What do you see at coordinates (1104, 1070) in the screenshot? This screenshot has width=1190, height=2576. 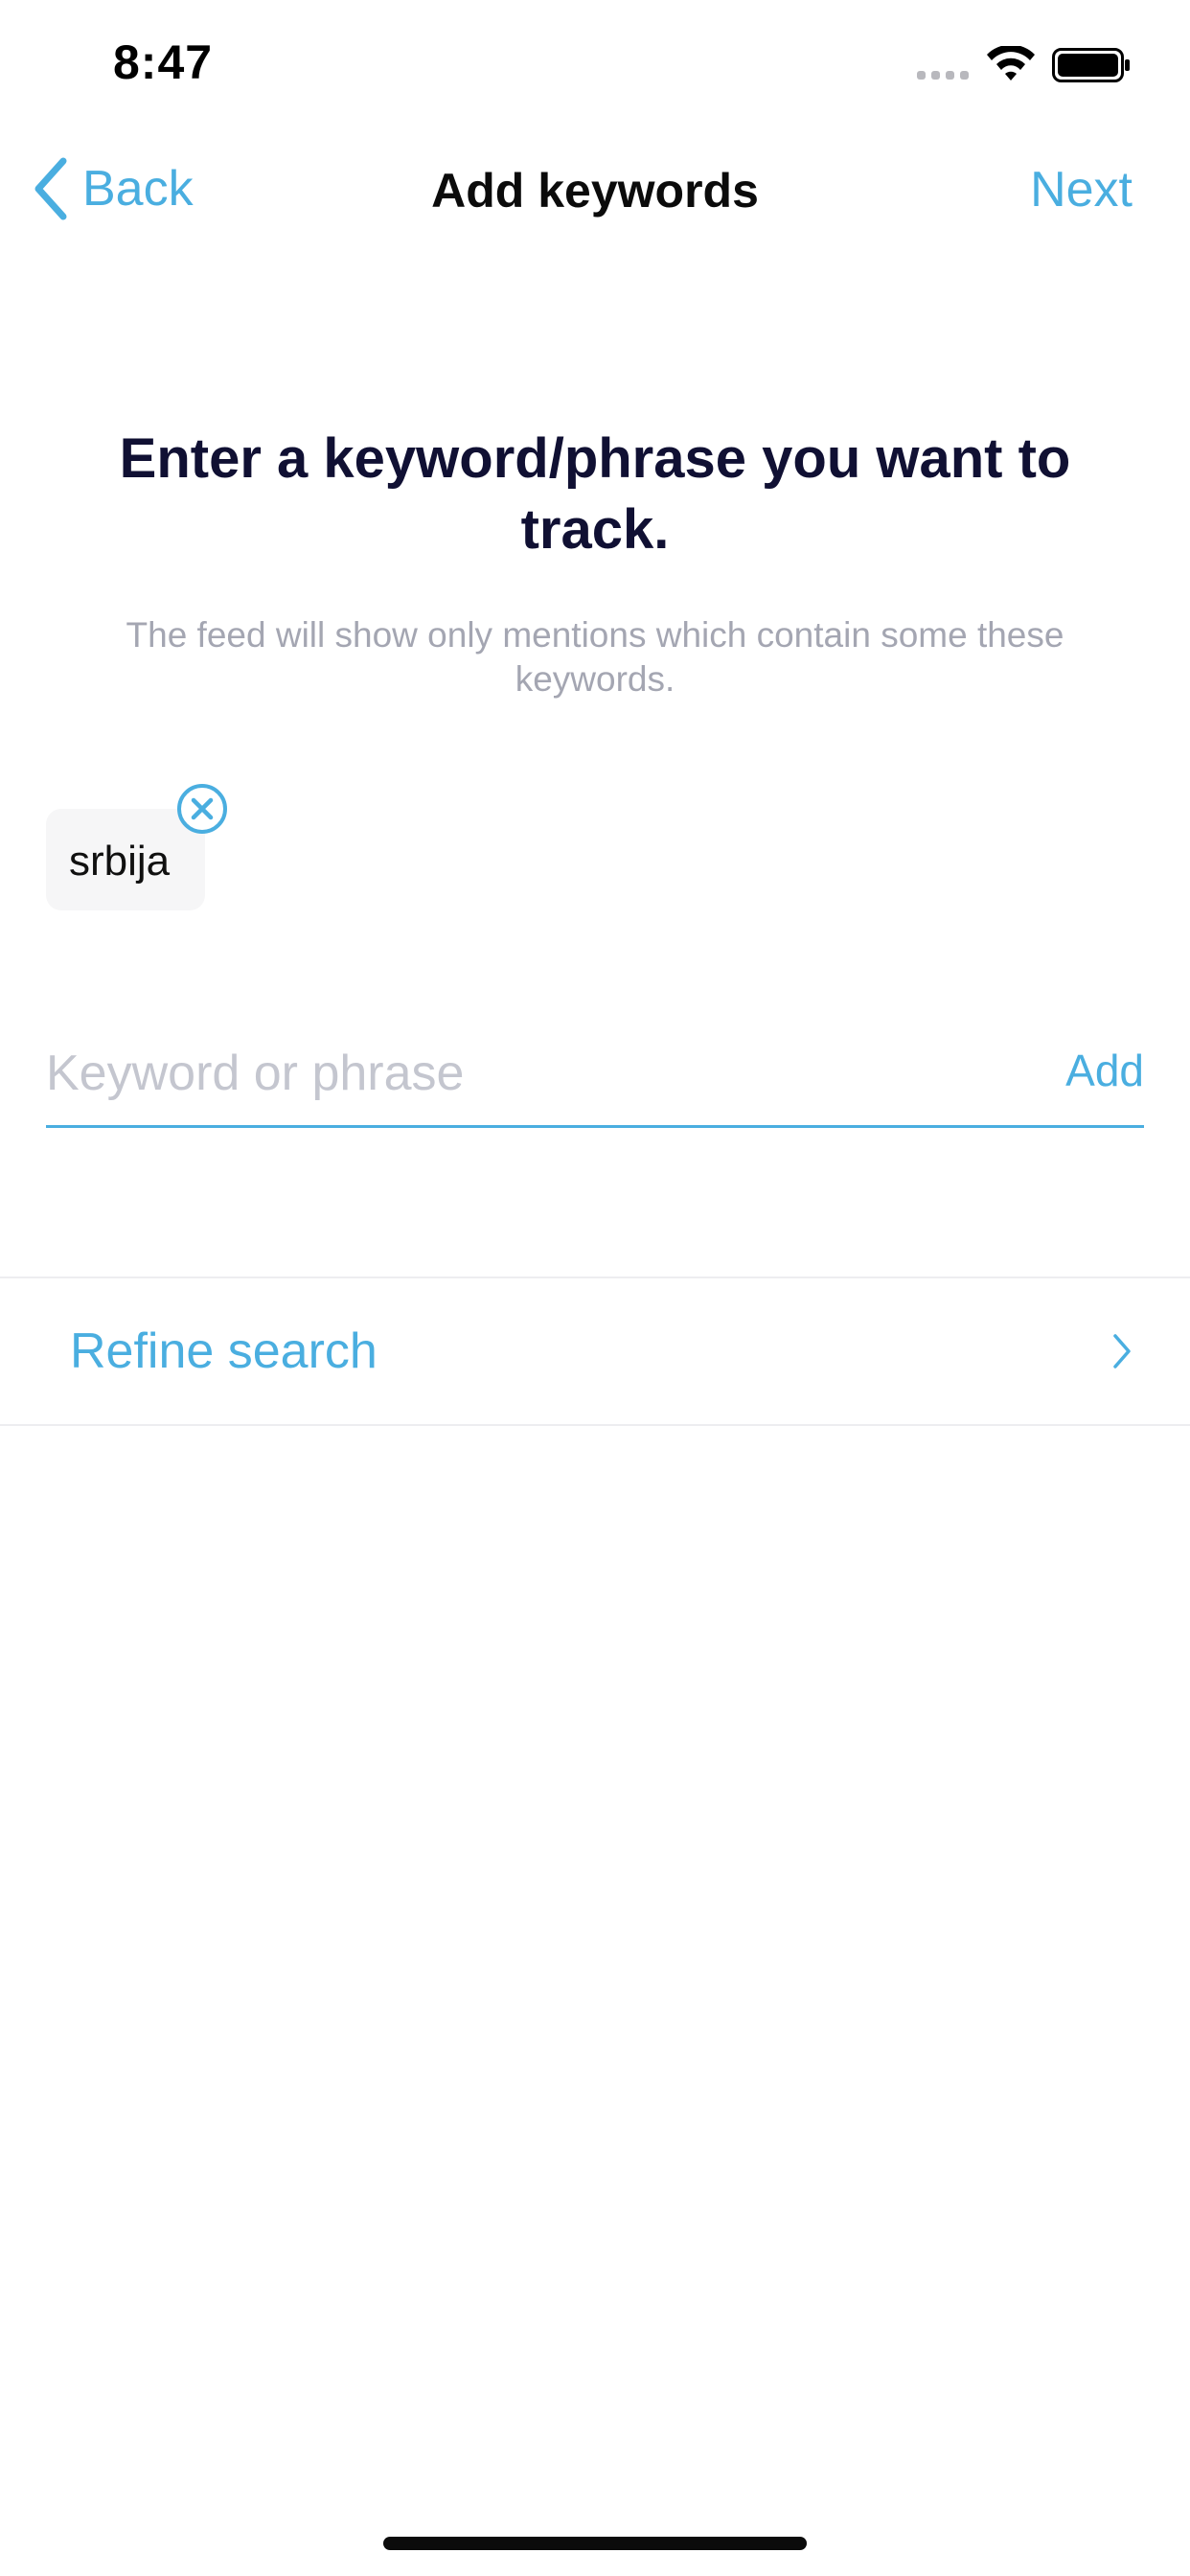 I see `add-keyword-button: Add` at bounding box center [1104, 1070].